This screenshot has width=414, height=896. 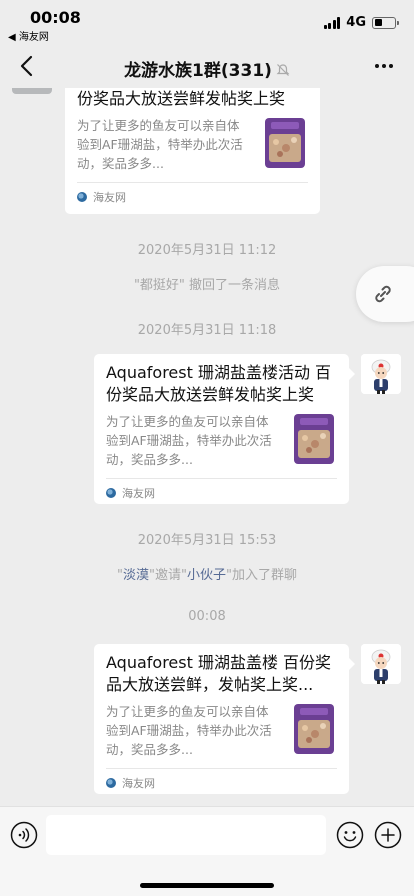 I want to click on voice-button, so click(x=24, y=835).